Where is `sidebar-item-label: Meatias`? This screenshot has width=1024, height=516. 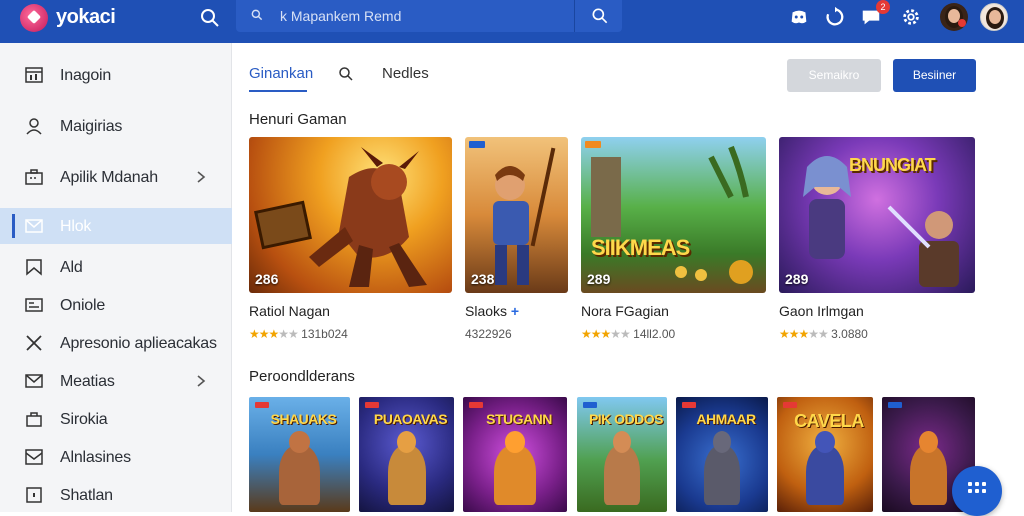
sidebar-item-label: Meatias is located at coordinates (87, 381).